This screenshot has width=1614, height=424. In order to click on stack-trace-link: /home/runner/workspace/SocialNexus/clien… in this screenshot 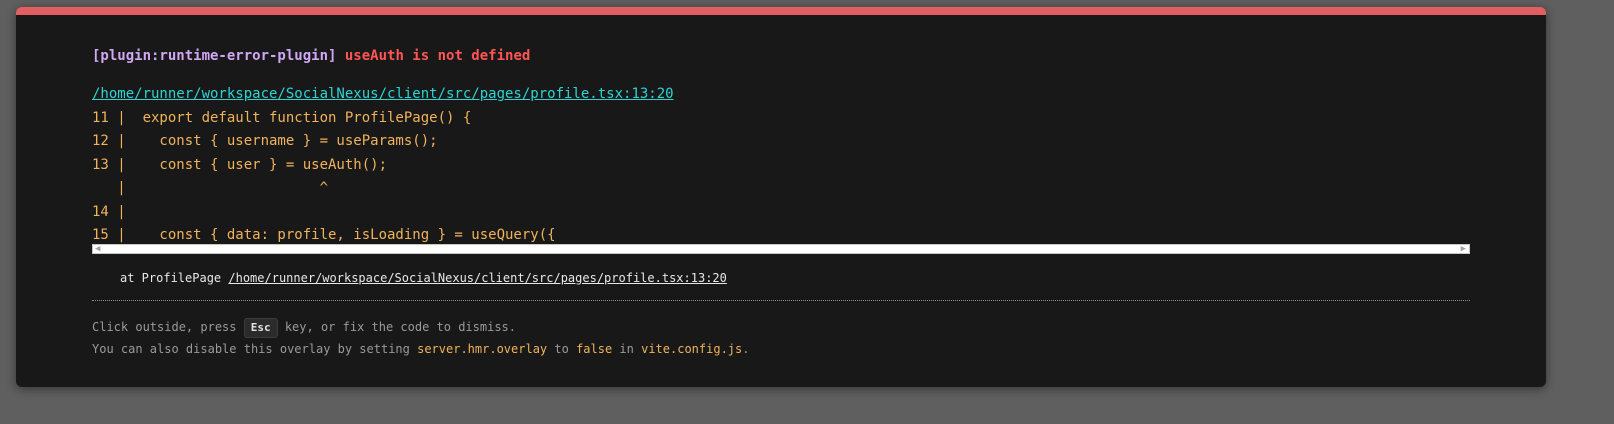, I will do `click(477, 278)`.